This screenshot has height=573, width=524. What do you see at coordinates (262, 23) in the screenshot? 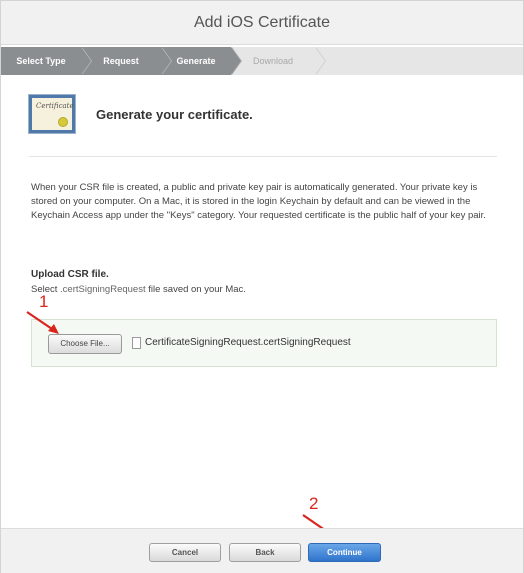
I see `window-title: Add iOS Certificate` at bounding box center [262, 23].